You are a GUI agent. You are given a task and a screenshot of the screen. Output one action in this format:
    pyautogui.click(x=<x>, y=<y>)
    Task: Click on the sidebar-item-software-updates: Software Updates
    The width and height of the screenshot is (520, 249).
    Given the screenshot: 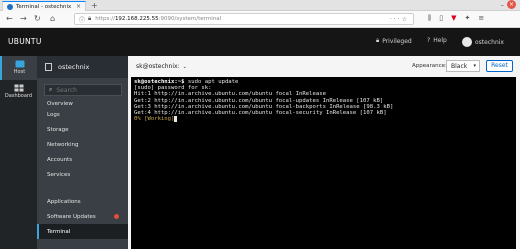 What is the action you would take?
    pyautogui.click(x=82, y=216)
    